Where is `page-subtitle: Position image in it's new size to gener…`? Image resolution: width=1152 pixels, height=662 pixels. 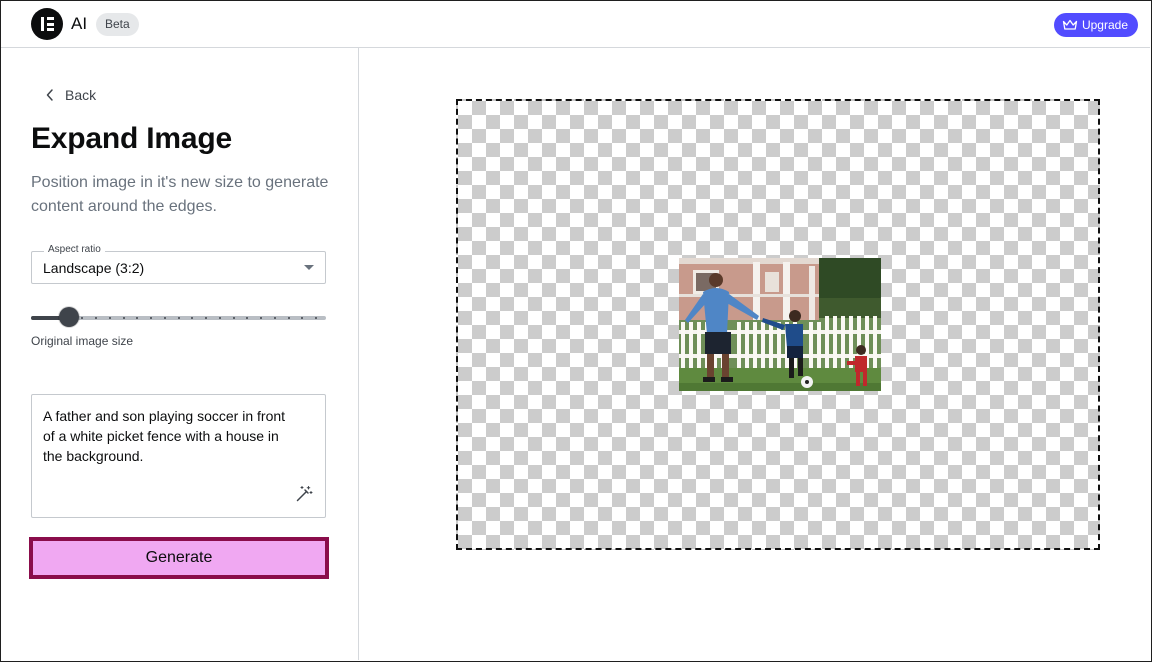 page-subtitle: Position image in it's new size to gener… is located at coordinates (180, 194).